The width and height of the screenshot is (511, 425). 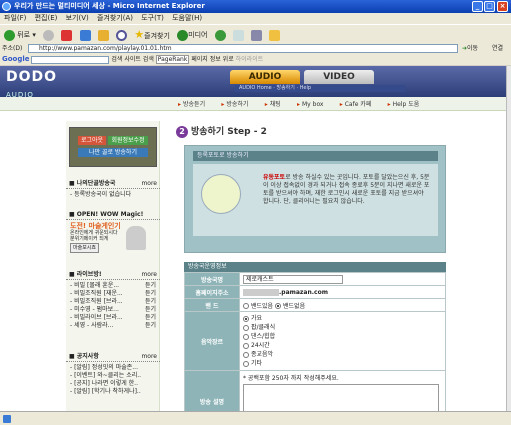 What do you see at coordinates (15, 18) in the screenshot?
I see `menu-file: 파일(F)` at bounding box center [15, 18].